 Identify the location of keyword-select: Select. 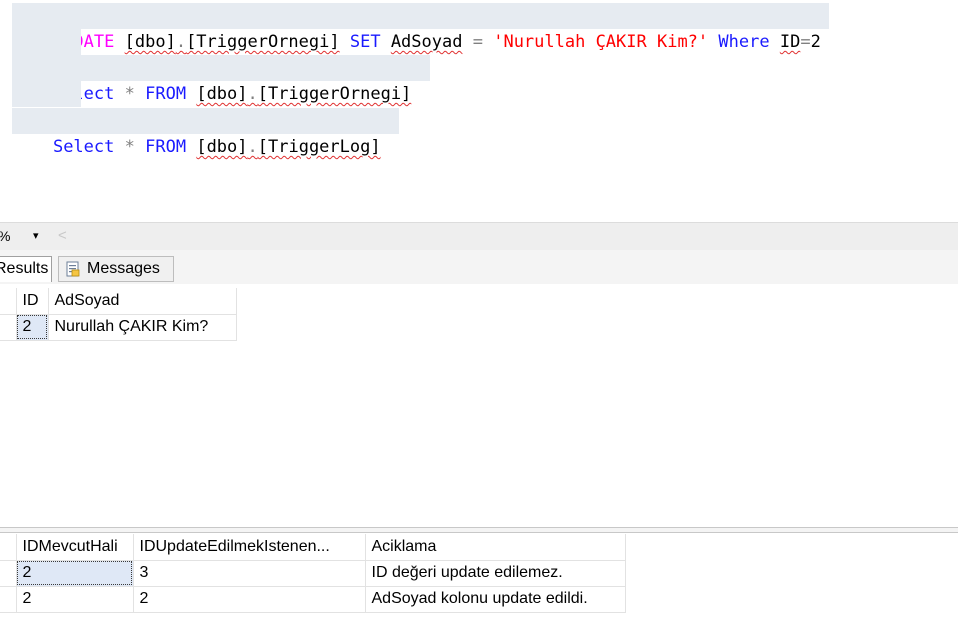
(83, 147).